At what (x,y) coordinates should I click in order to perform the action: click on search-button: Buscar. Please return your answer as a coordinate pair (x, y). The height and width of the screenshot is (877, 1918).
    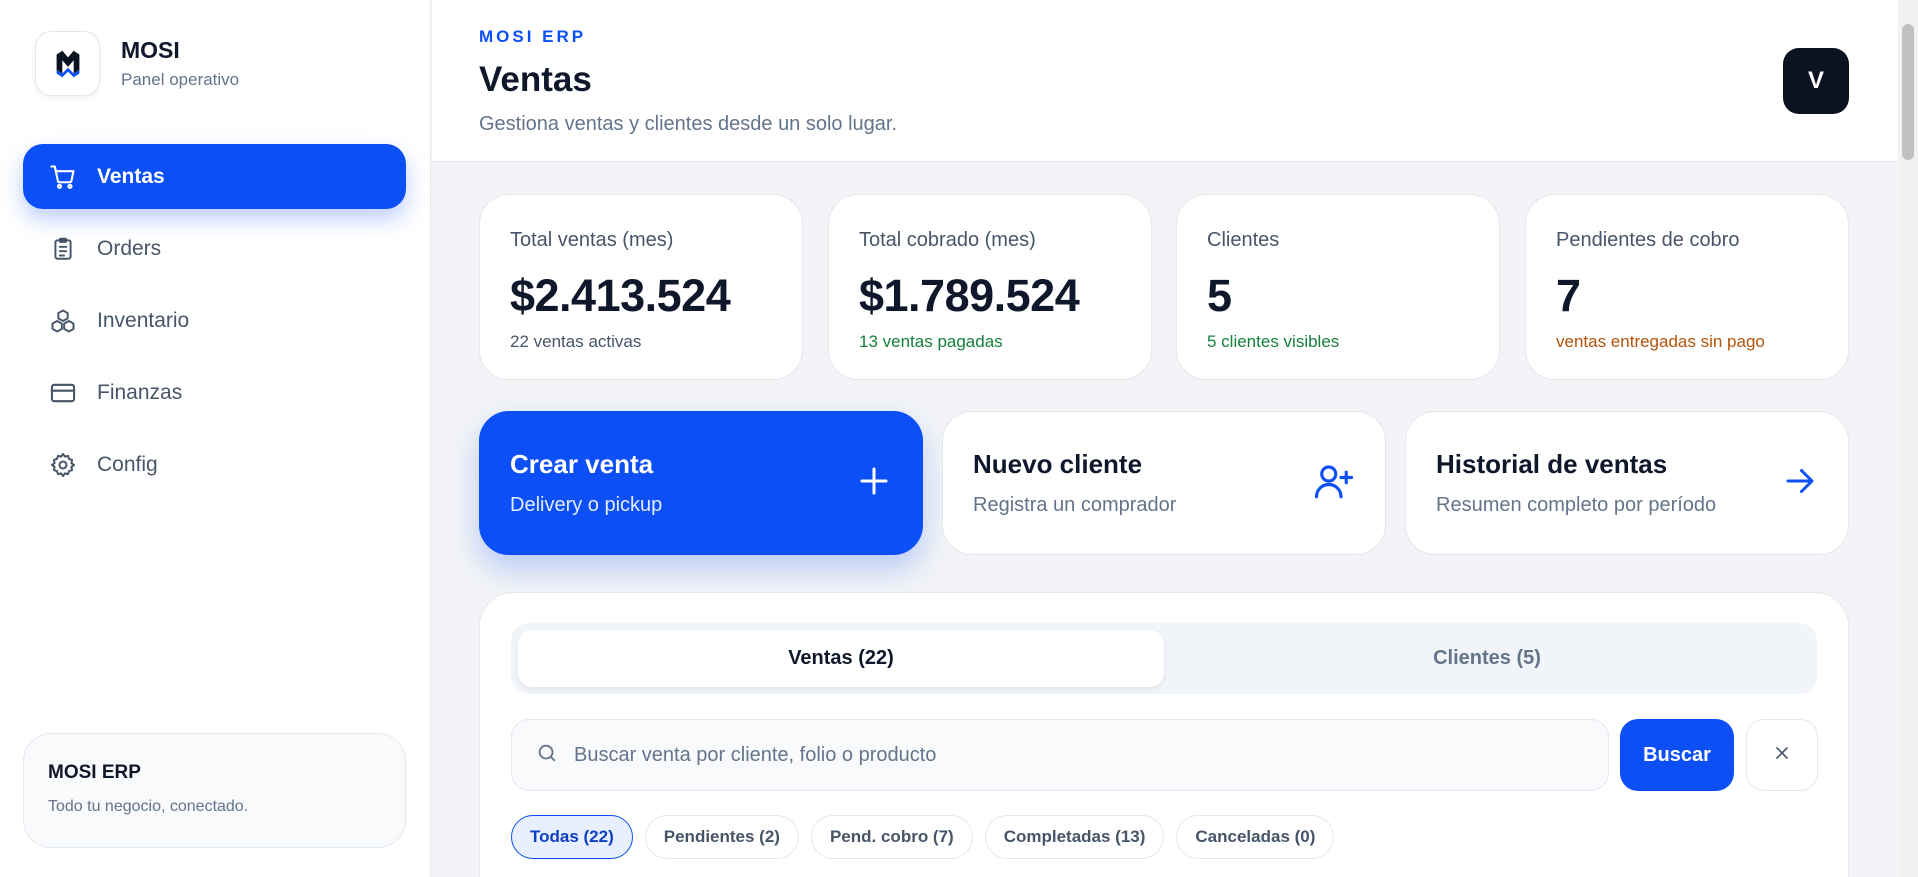
    Looking at the image, I should click on (1677, 755).